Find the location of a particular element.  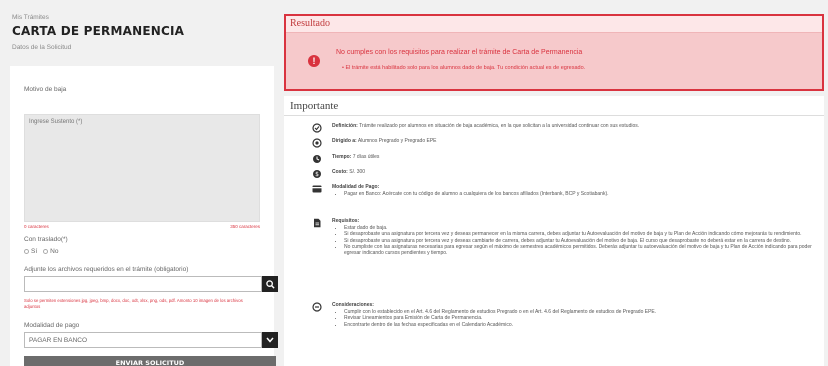

document-icon is located at coordinates (317, 223).